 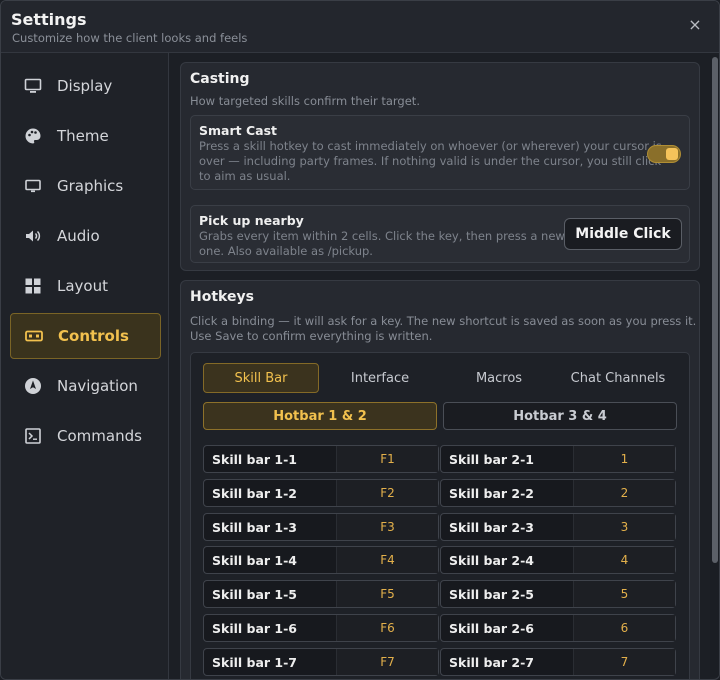 I want to click on binding-name: Skill bar 2-6, so click(x=492, y=628).